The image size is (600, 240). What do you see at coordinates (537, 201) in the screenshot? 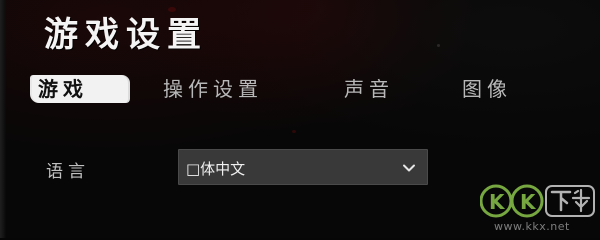
I see `kk-logo-icon: K K` at bounding box center [537, 201].